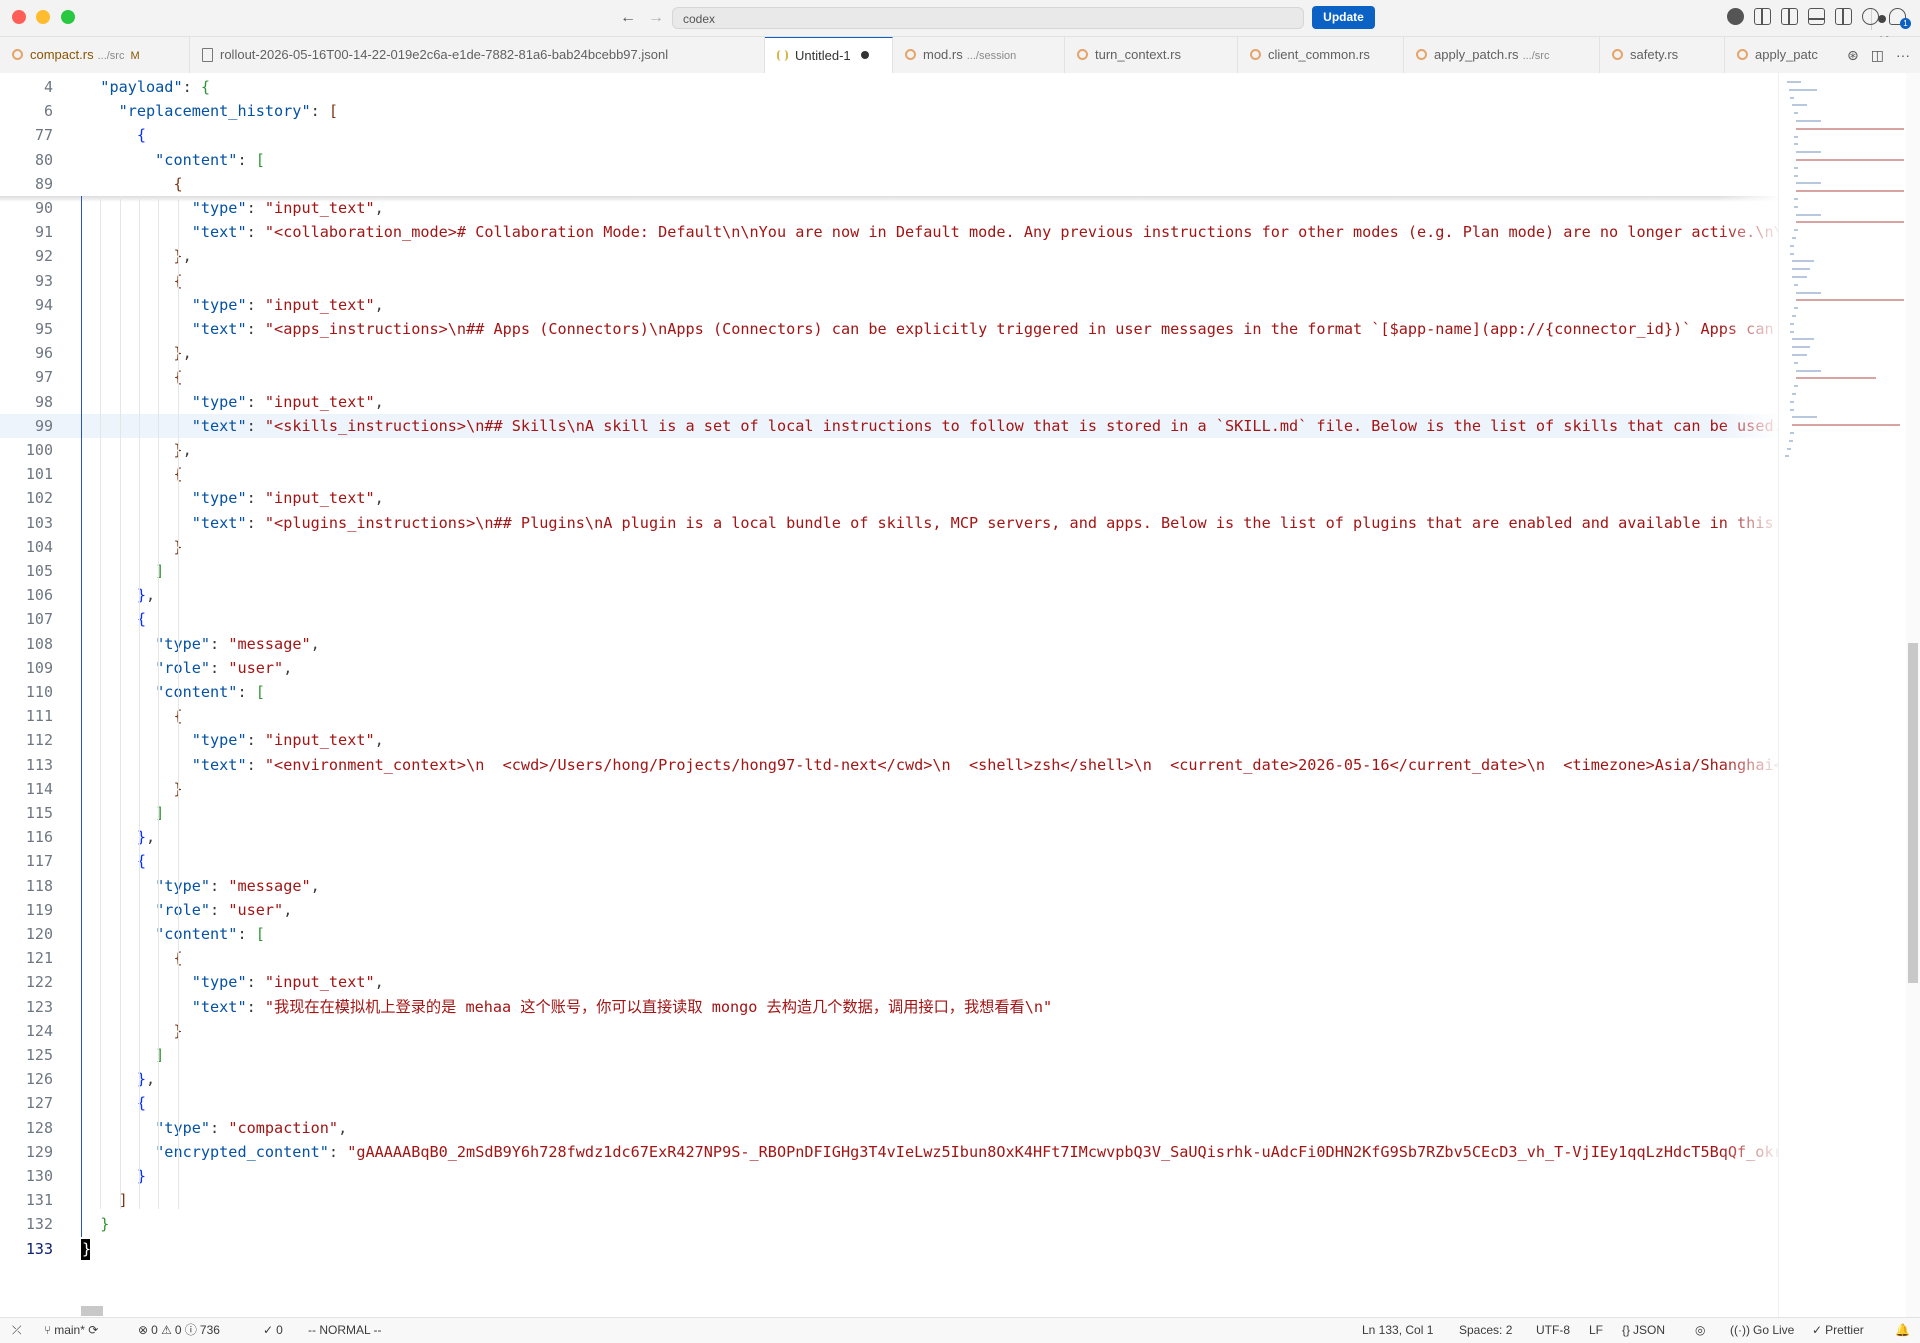 This screenshot has width=1920, height=1343. Describe the element at coordinates (26, 87) in the screenshot. I see `line-number: 4` at that location.